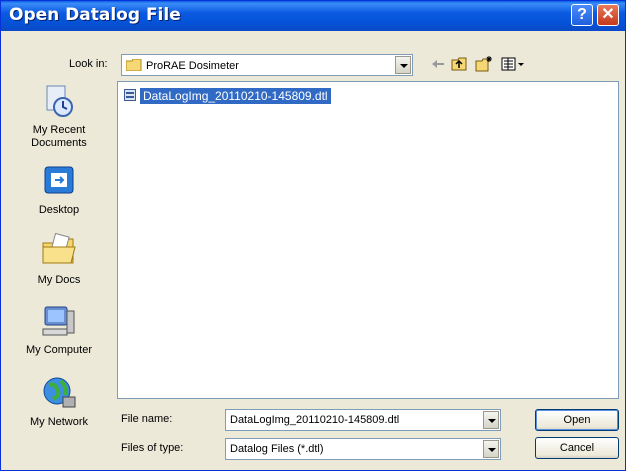  What do you see at coordinates (192, 66) in the screenshot?
I see `look-in-value: ProRAE Dosimeter` at bounding box center [192, 66].